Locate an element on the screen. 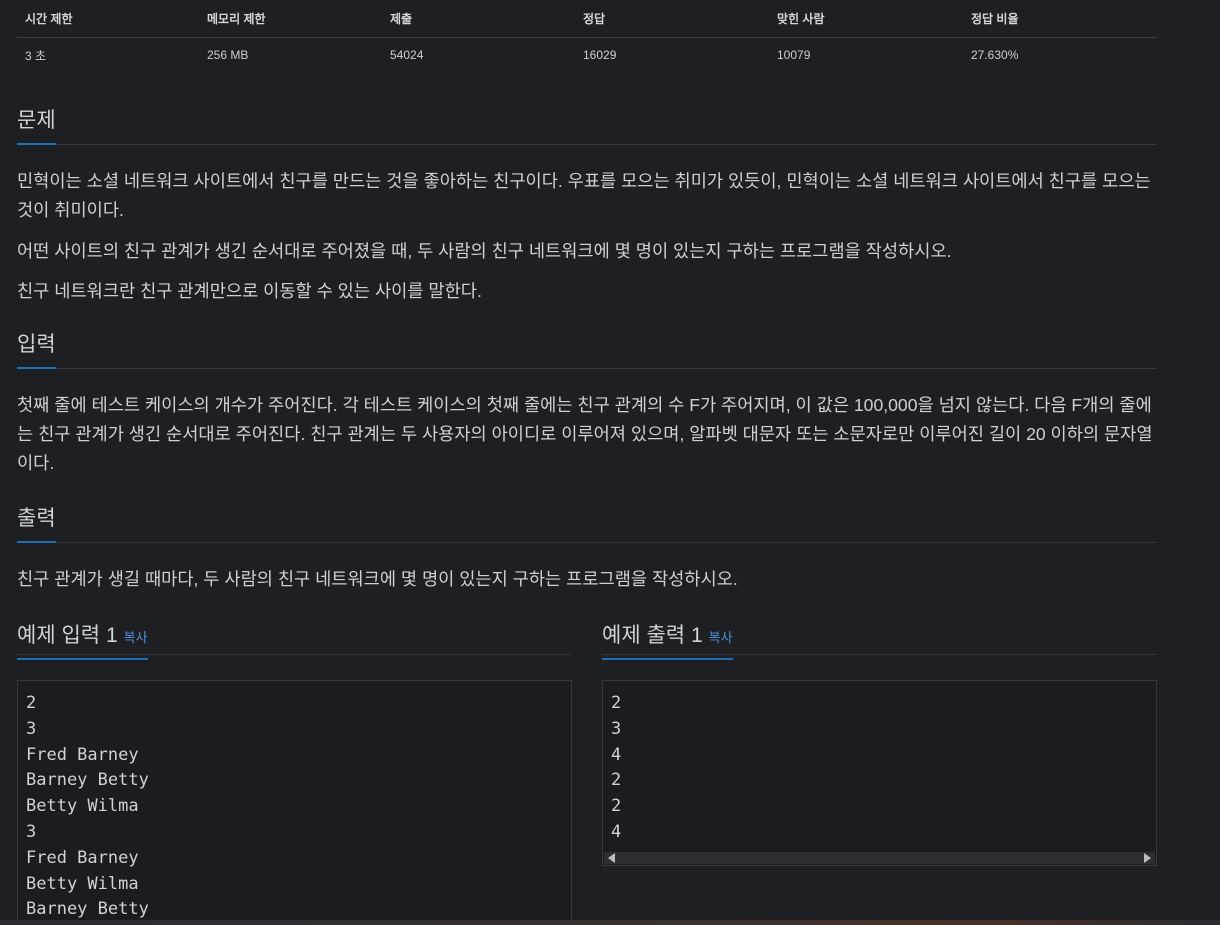  header-memory-limit: 메모리 제한 is located at coordinates (290, 19).